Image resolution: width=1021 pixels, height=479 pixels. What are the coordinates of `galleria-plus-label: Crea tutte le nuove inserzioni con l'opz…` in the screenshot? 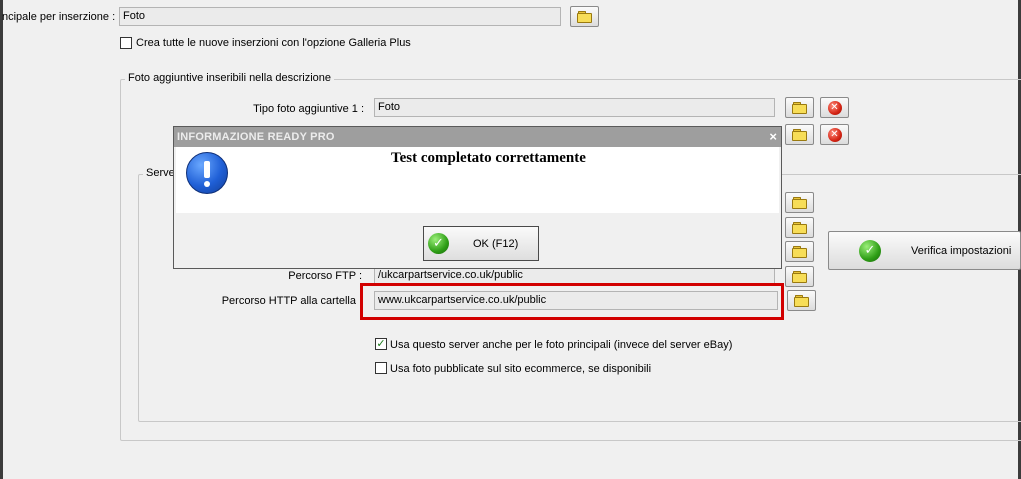 It's located at (273, 43).